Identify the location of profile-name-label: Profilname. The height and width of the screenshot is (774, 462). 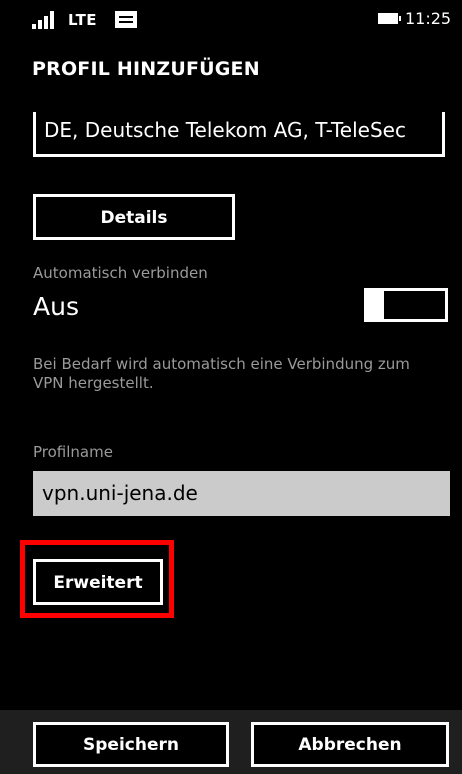
(73, 452).